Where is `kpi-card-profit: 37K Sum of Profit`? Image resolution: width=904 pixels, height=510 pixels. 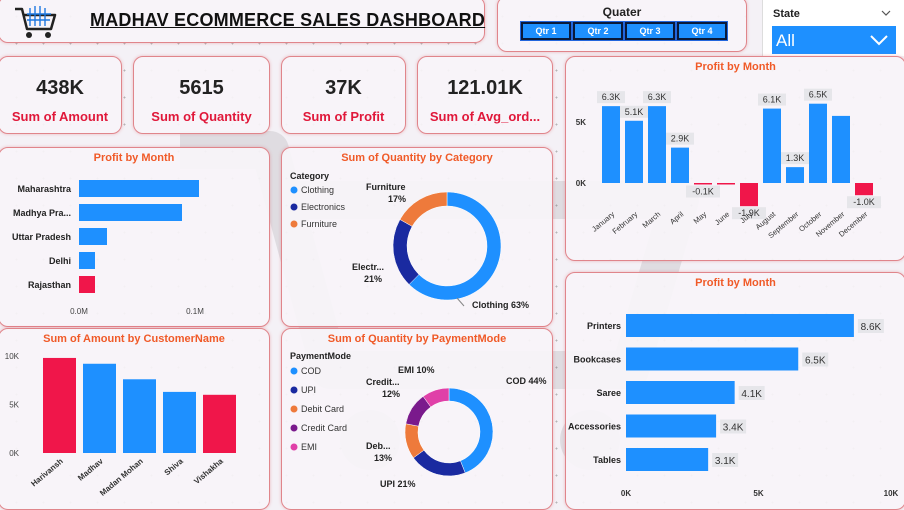 kpi-card-profit: 37K Sum of Profit is located at coordinates (343, 95).